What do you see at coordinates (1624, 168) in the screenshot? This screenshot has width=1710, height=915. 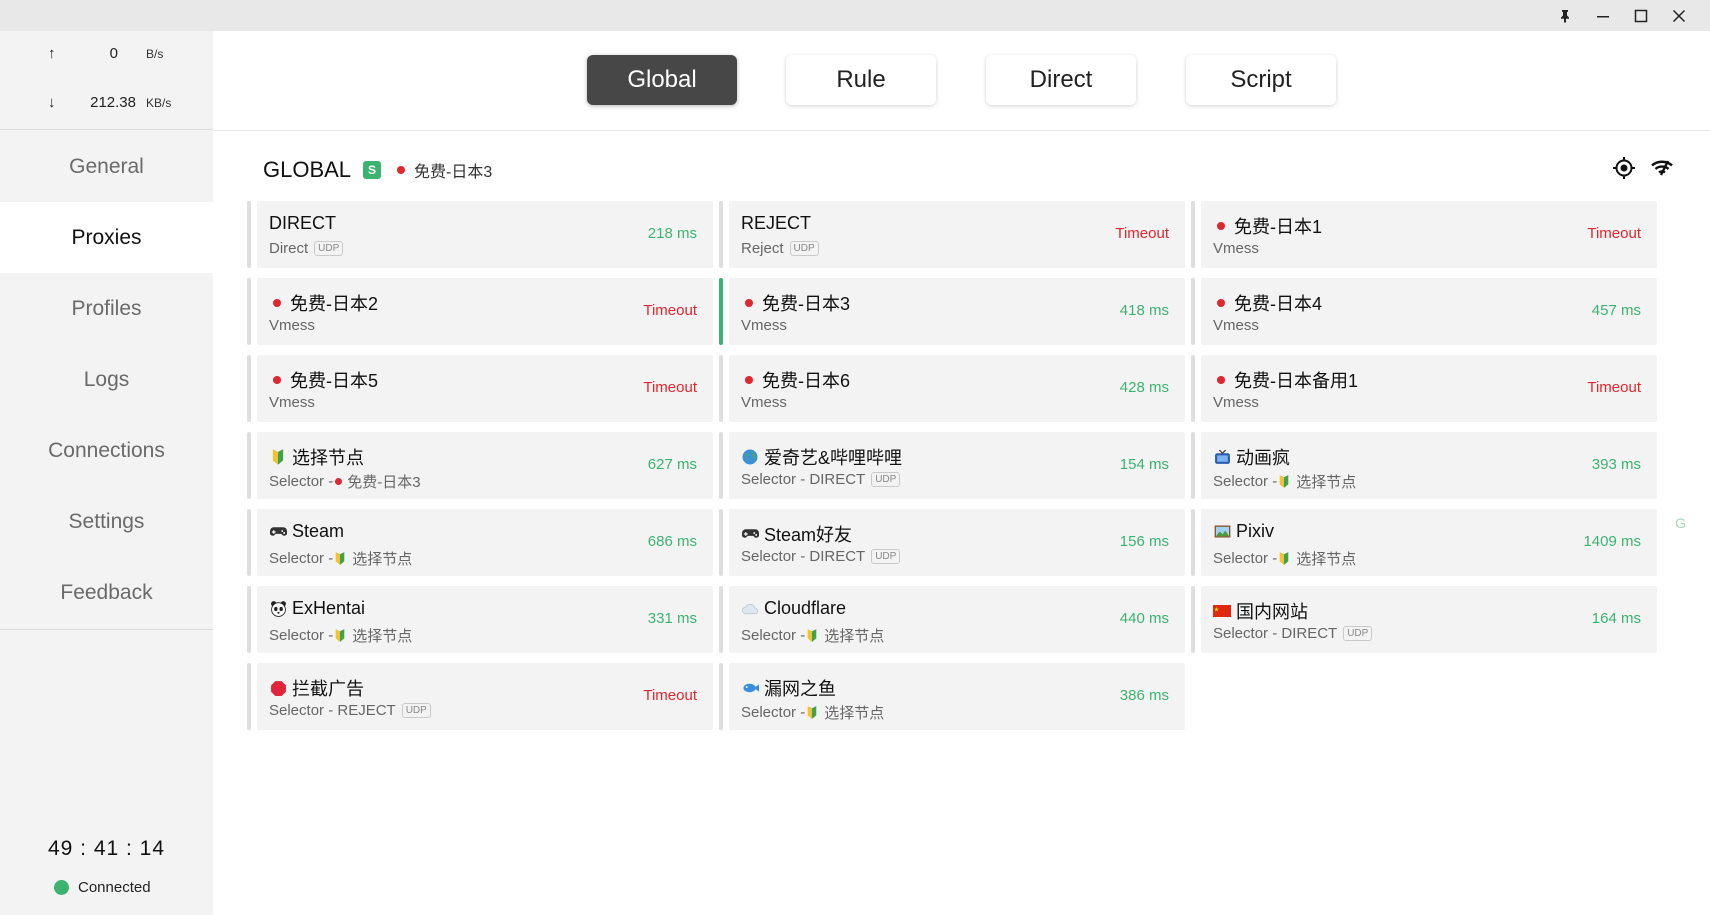 I see `locate-icon` at bounding box center [1624, 168].